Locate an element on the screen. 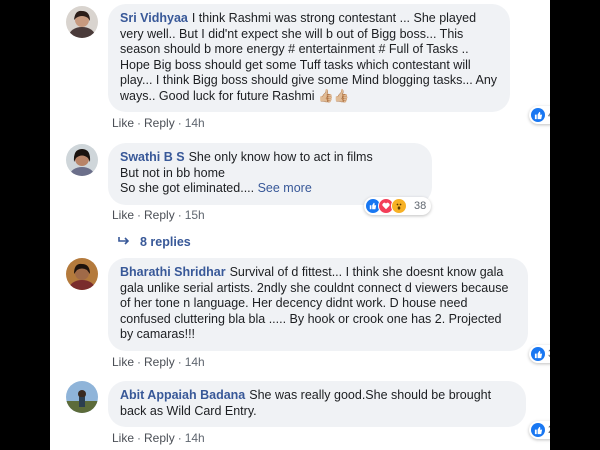 The width and height of the screenshot is (600, 450). reaction-summary: 38 is located at coordinates (398, 206).